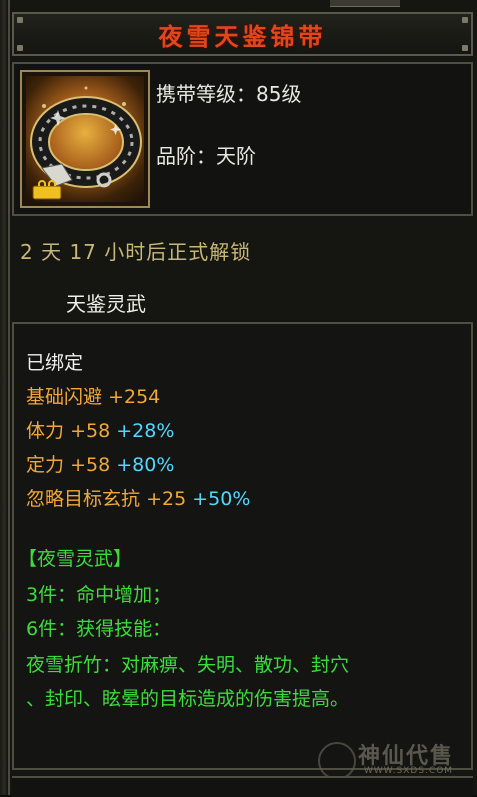 Image resolution: width=477 pixels, height=797 pixels. What do you see at coordinates (64, 397) in the screenshot?
I see `stat-name: 基础闪避` at bounding box center [64, 397].